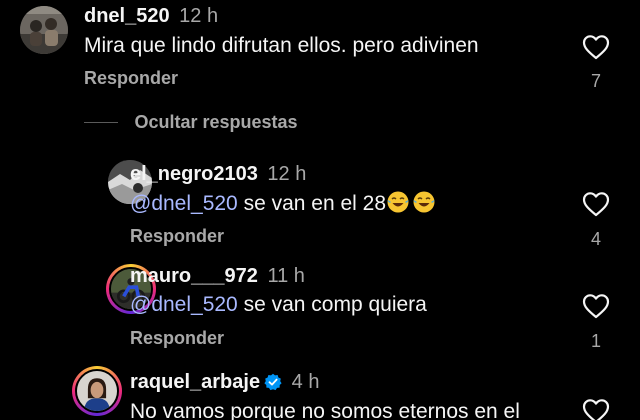 This screenshot has width=640, height=420. Describe the element at coordinates (195, 382) in the screenshot. I see `username: raquel_arbaje` at that location.